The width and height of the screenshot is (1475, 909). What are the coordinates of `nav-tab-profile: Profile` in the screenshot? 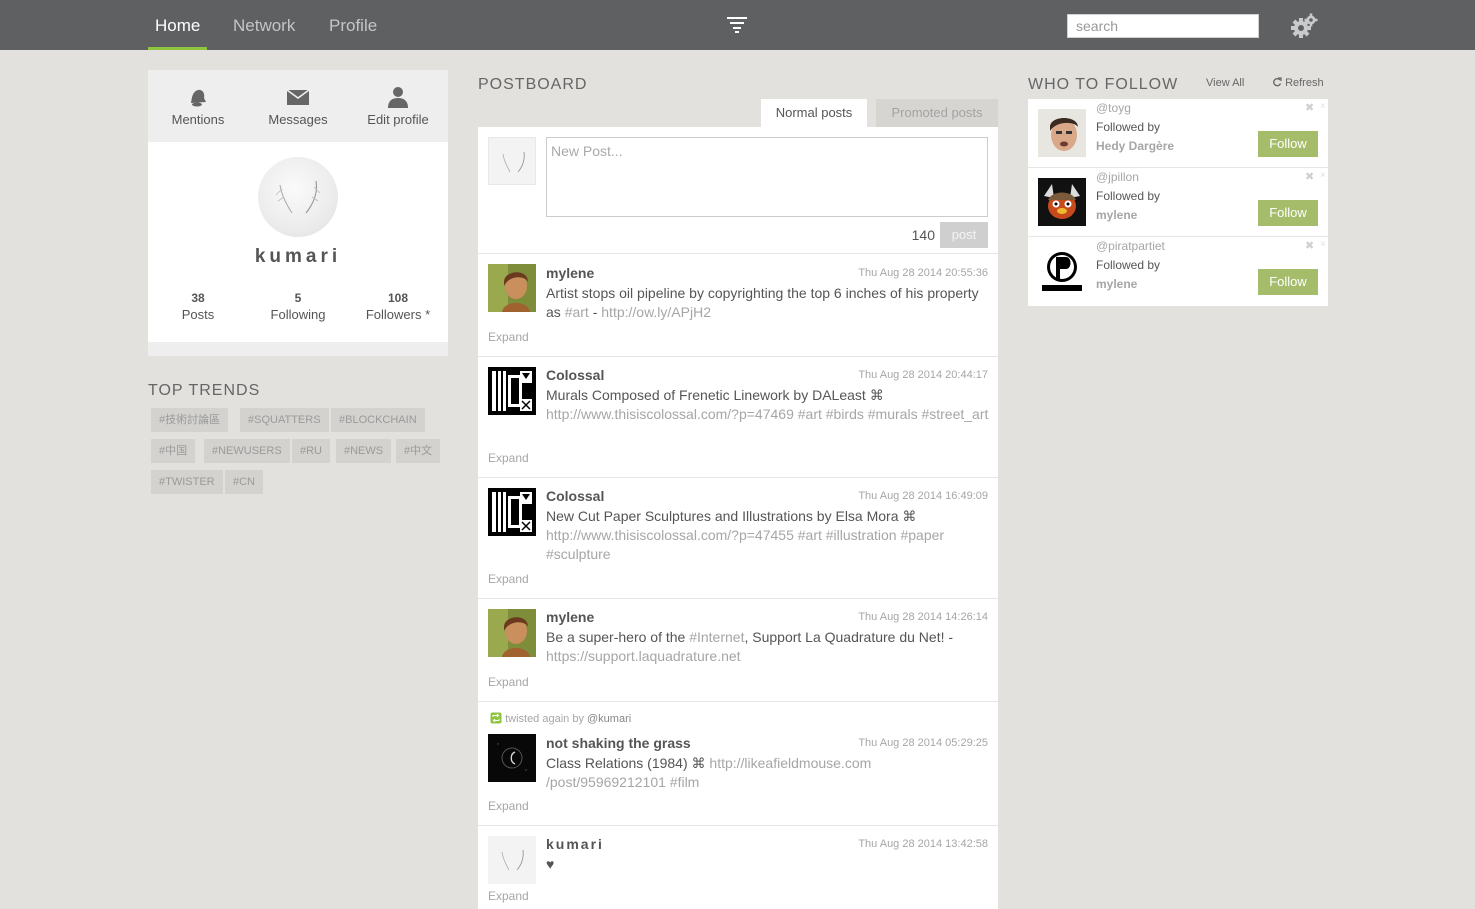 It's located at (353, 25).